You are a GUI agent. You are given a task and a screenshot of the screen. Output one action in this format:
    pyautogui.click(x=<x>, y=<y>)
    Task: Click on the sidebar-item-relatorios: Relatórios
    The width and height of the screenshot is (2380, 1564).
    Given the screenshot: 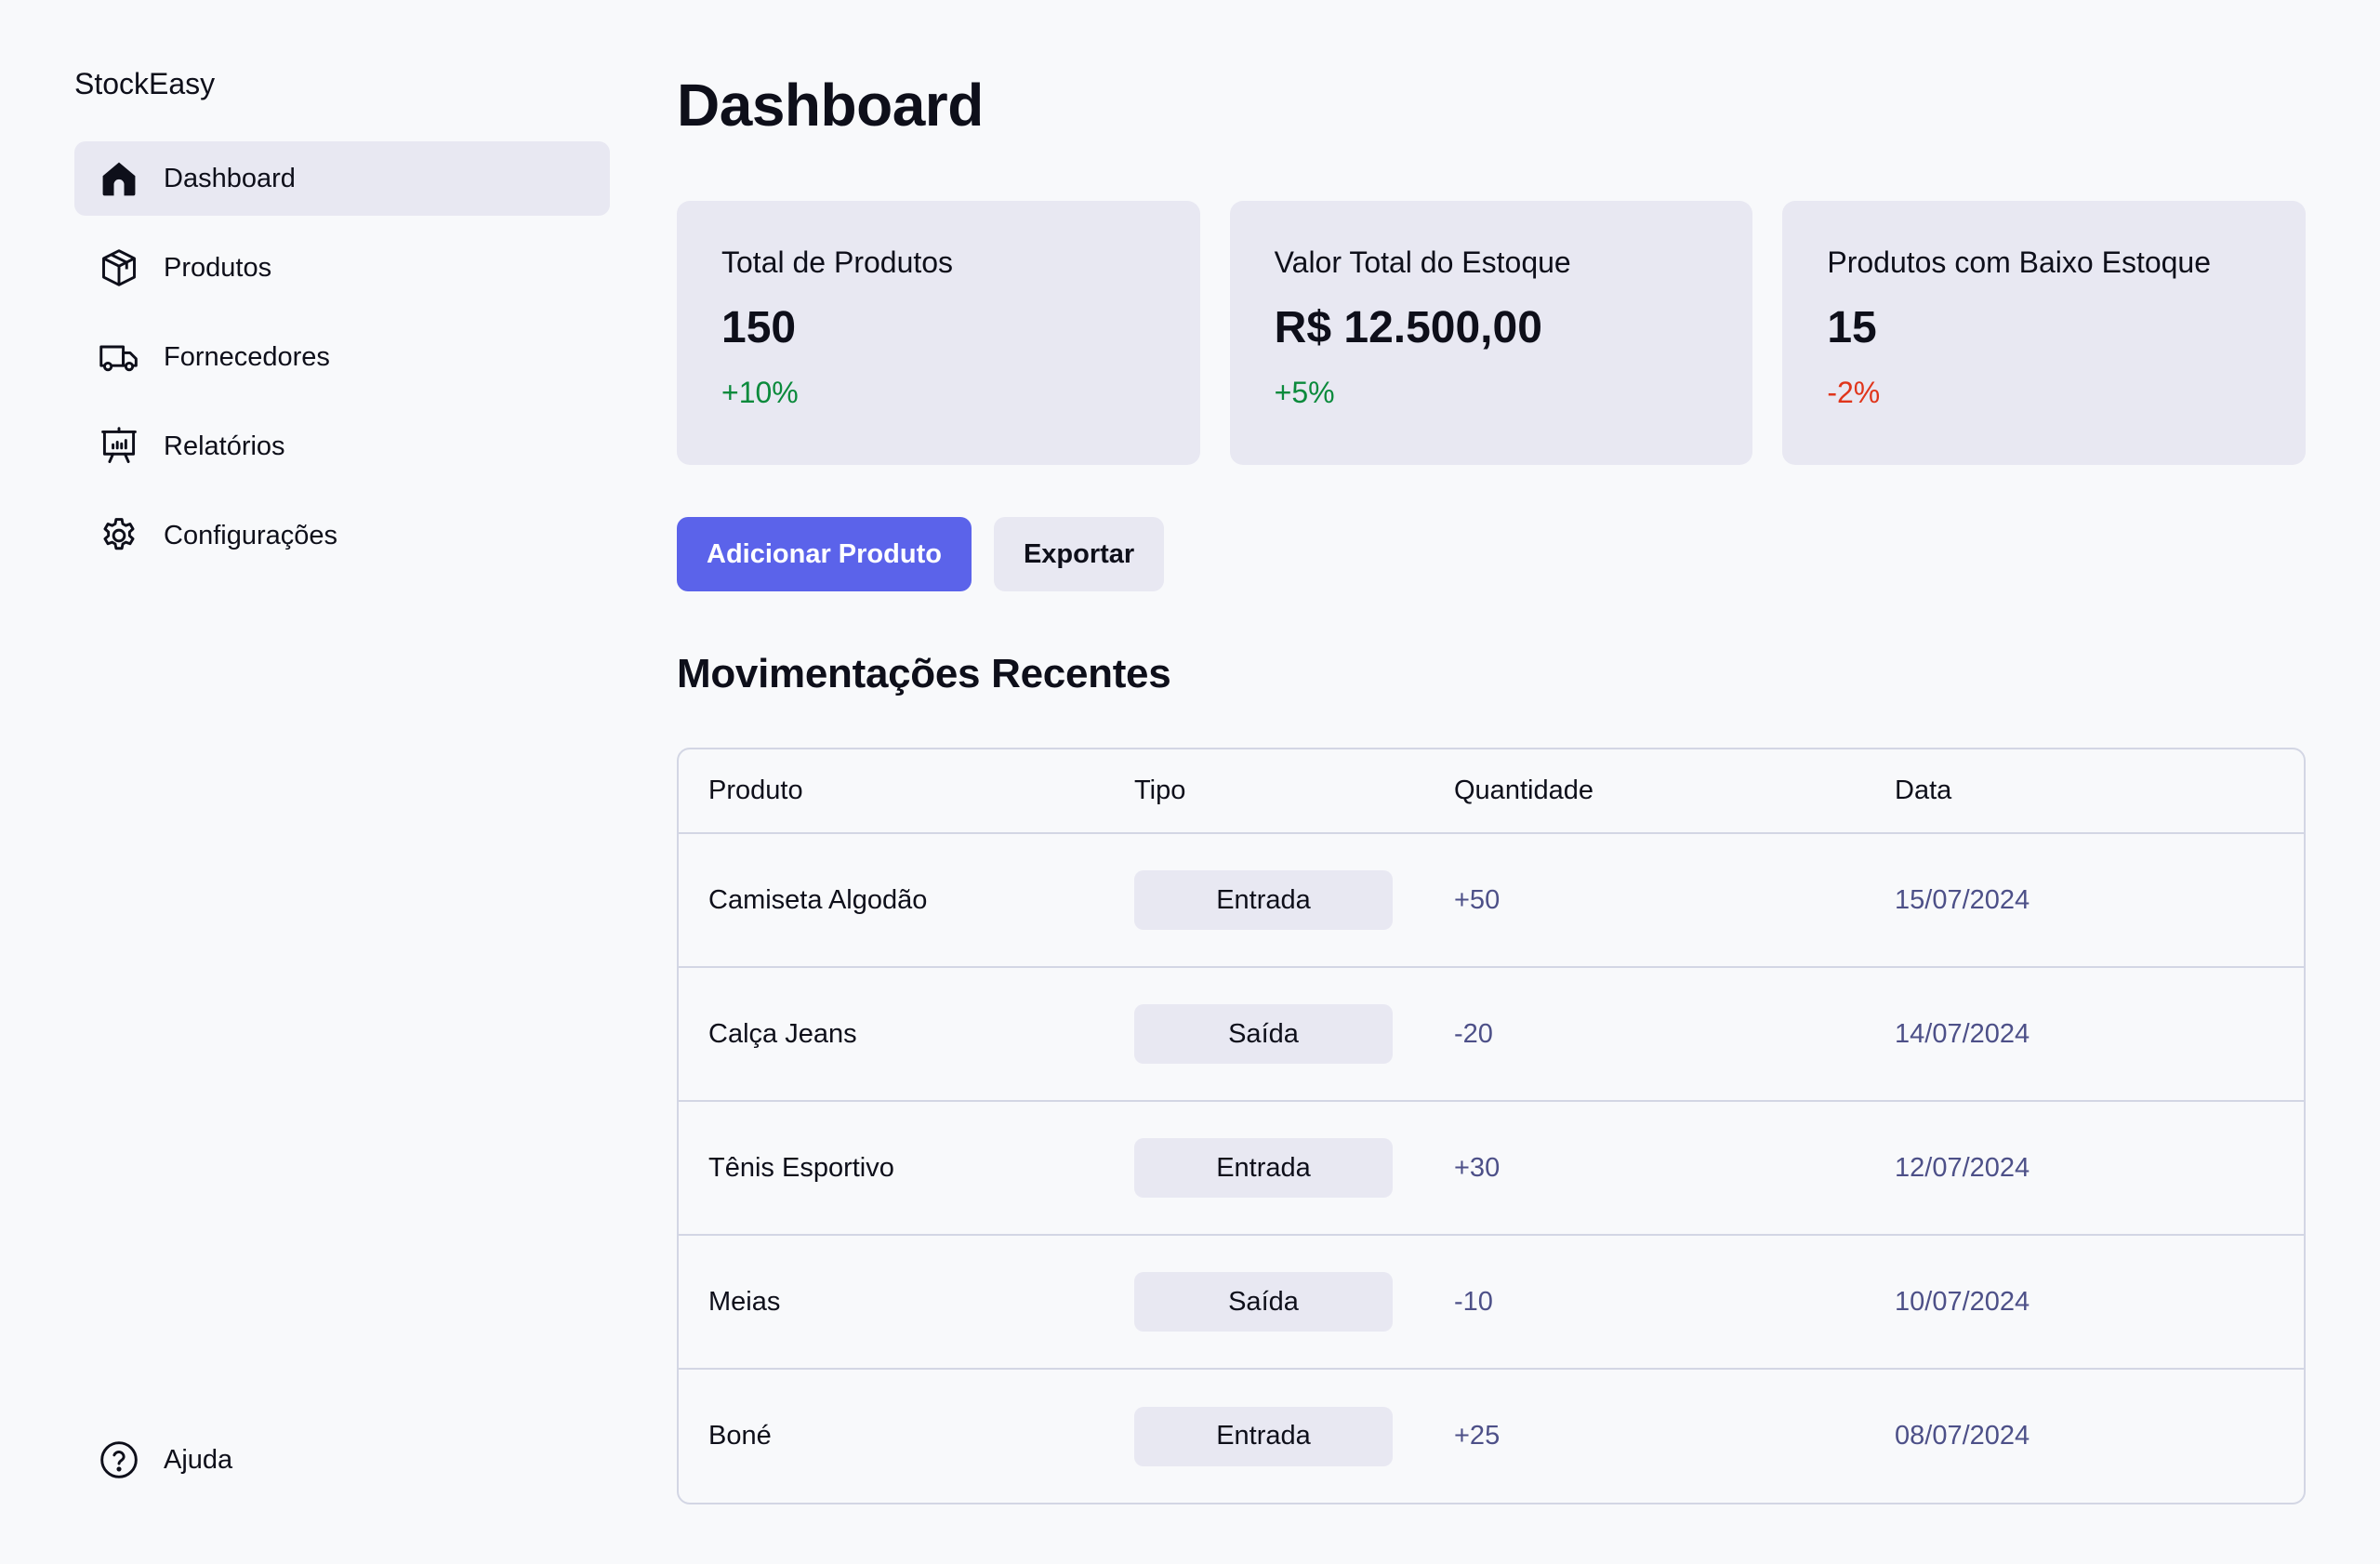 What is the action you would take?
    pyautogui.click(x=342, y=446)
    